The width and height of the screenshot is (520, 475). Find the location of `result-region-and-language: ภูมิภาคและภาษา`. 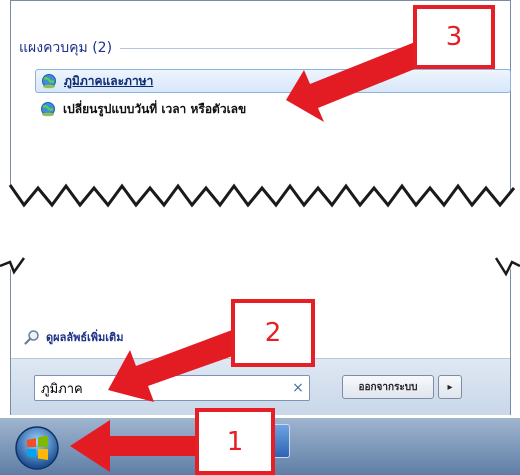

result-region-and-language: ภูมิภาคและภาษา is located at coordinates (273, 81).